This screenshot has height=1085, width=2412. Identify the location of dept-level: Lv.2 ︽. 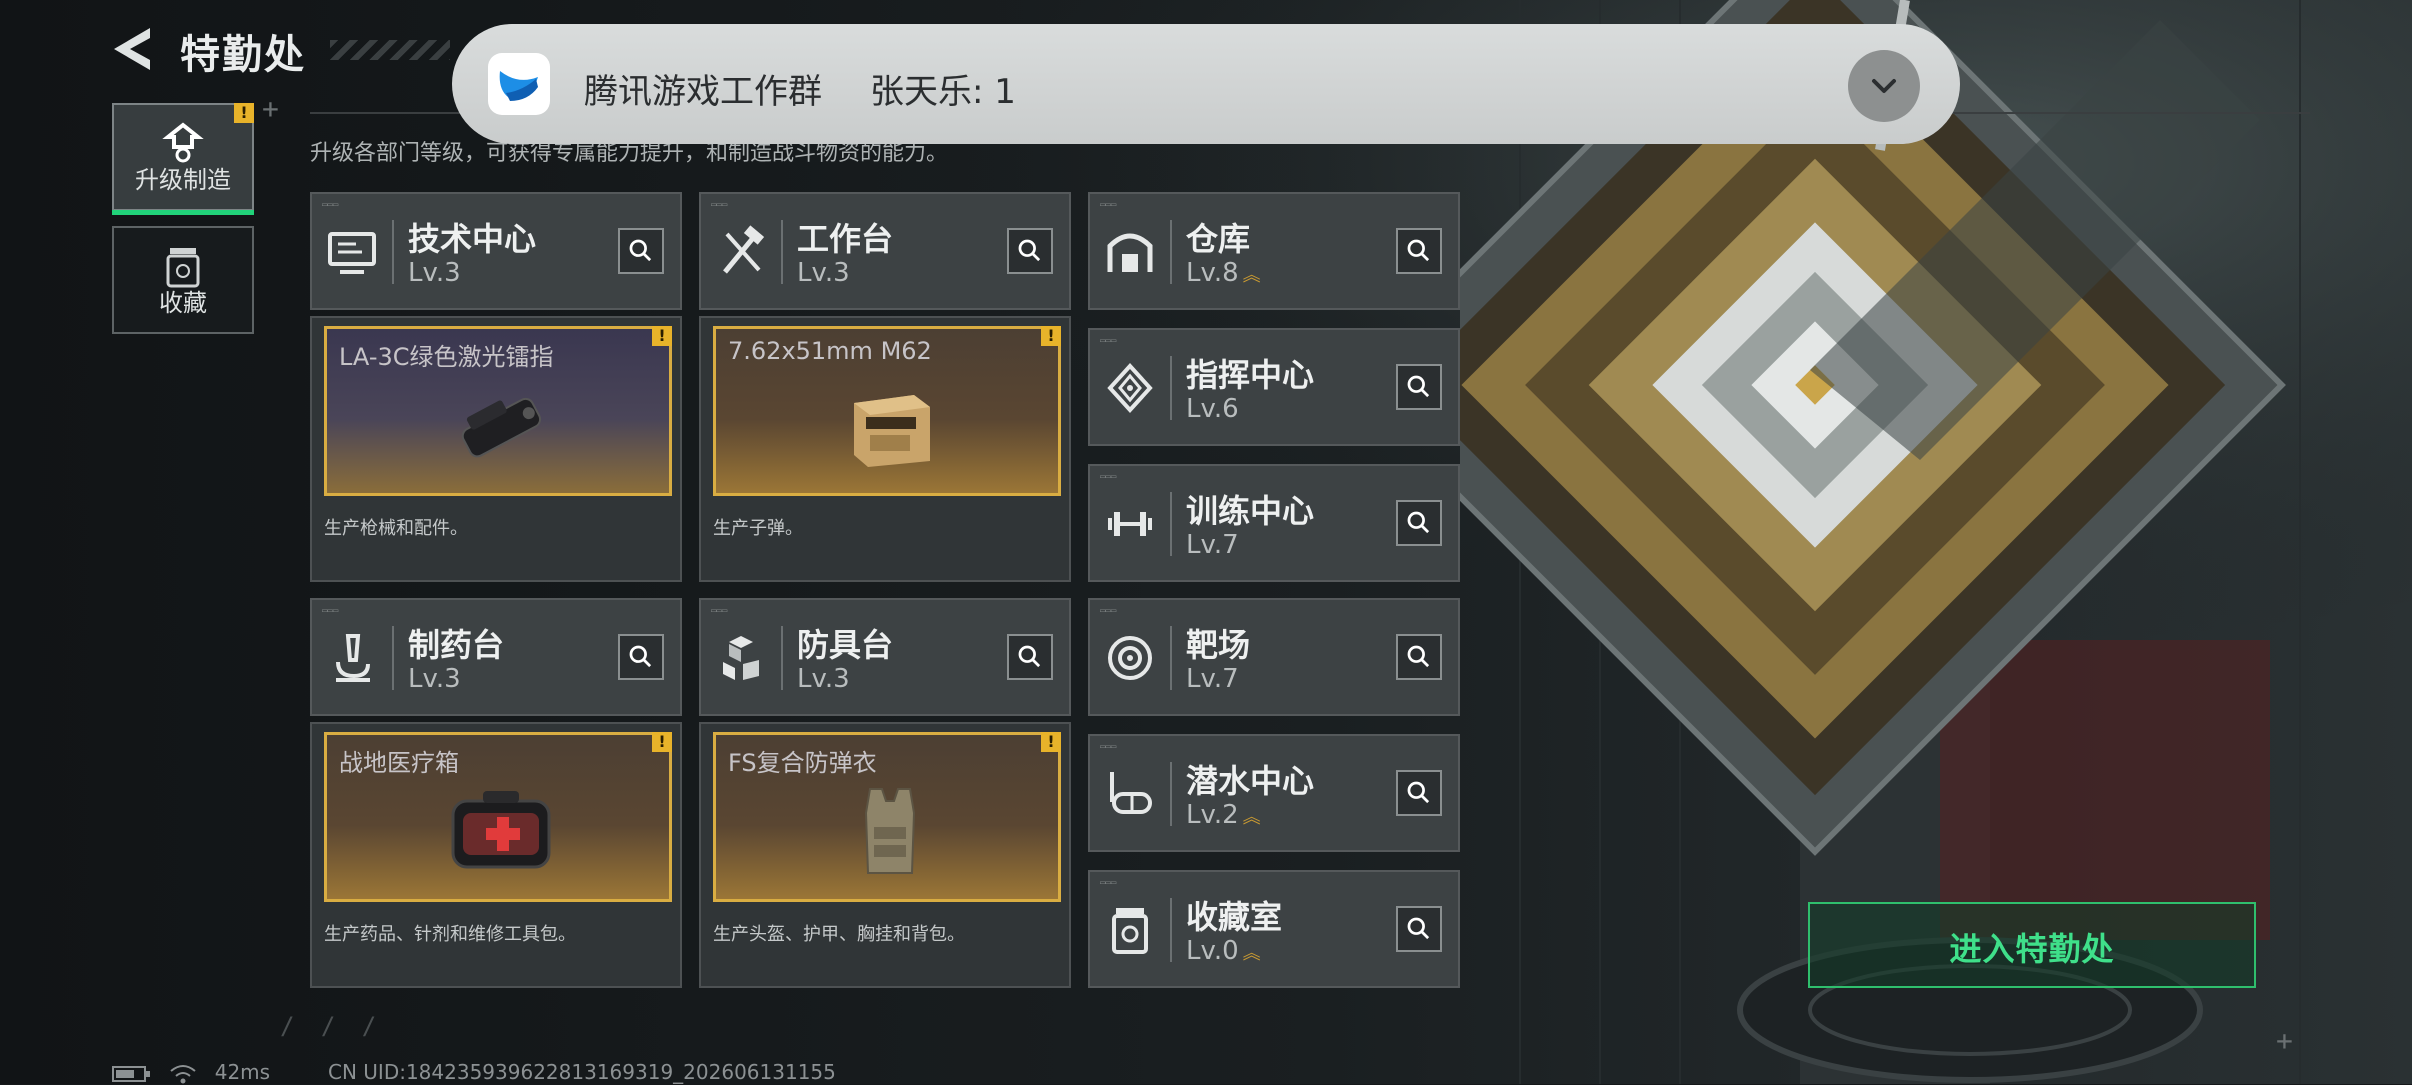
(1223, 815).